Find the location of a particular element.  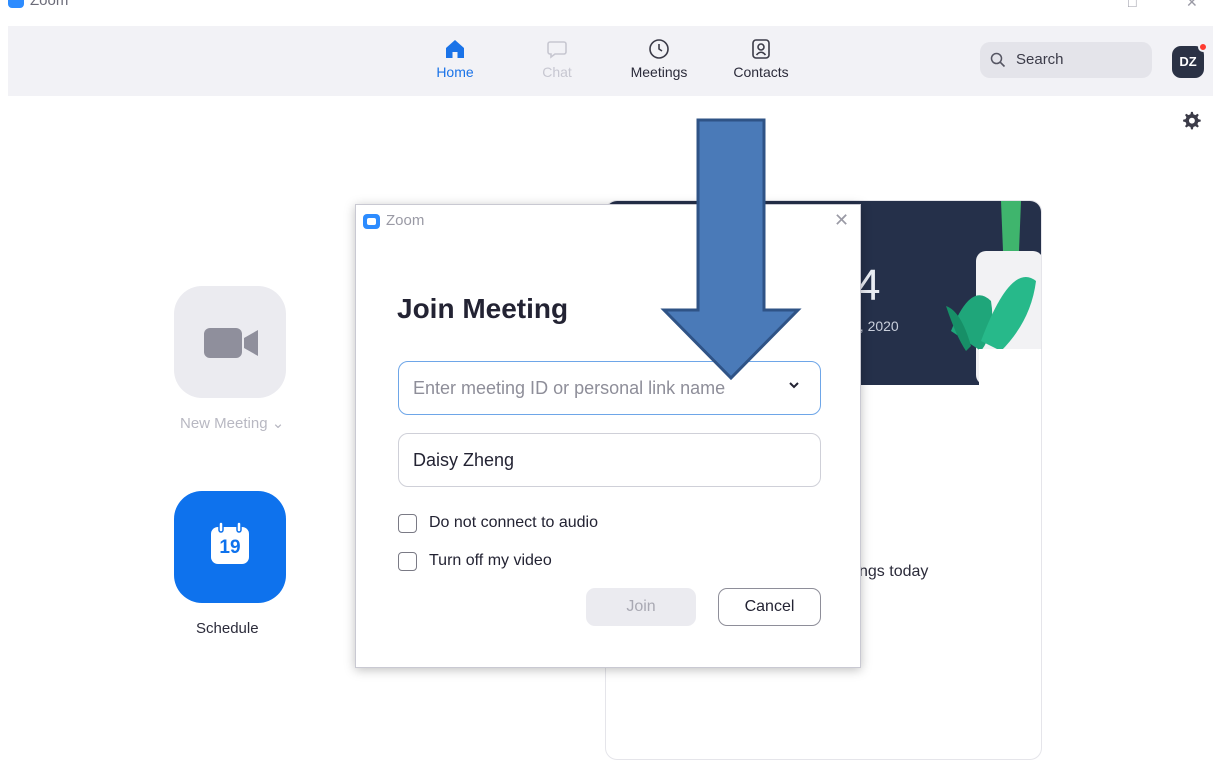

avatar-initials: DZ is located at coordinates (1188, 61).